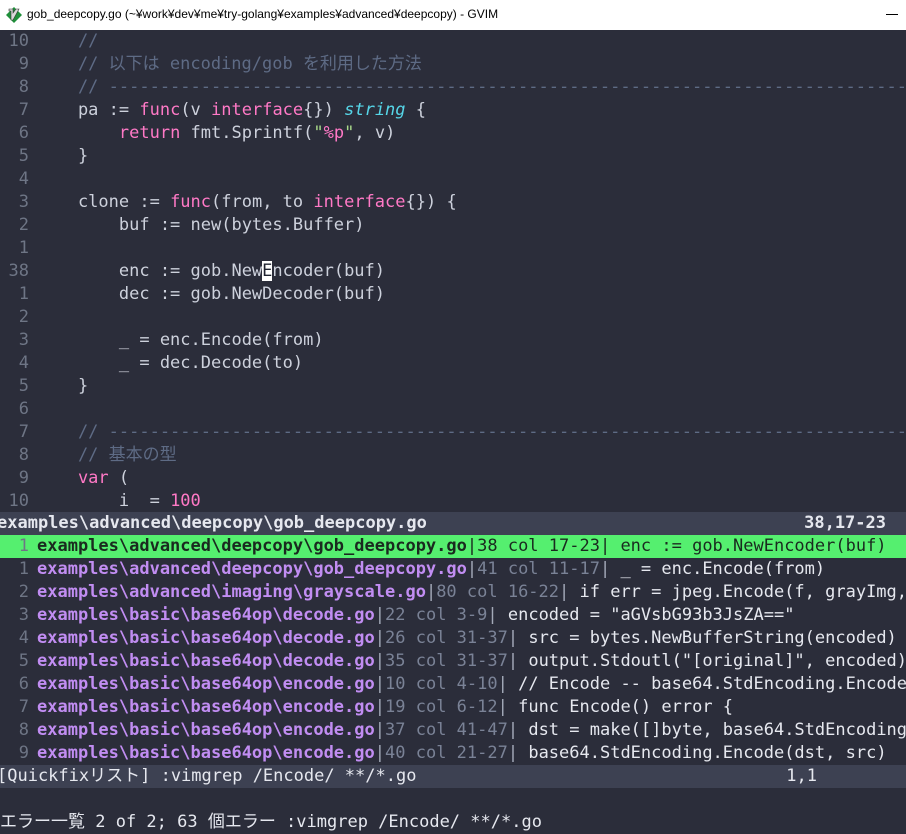 The width and height of the screenshot is (906, 834). Describe the element at coordinates (23, 753) in the screenshot. I see `quickfix-item-number: 9` at that location.